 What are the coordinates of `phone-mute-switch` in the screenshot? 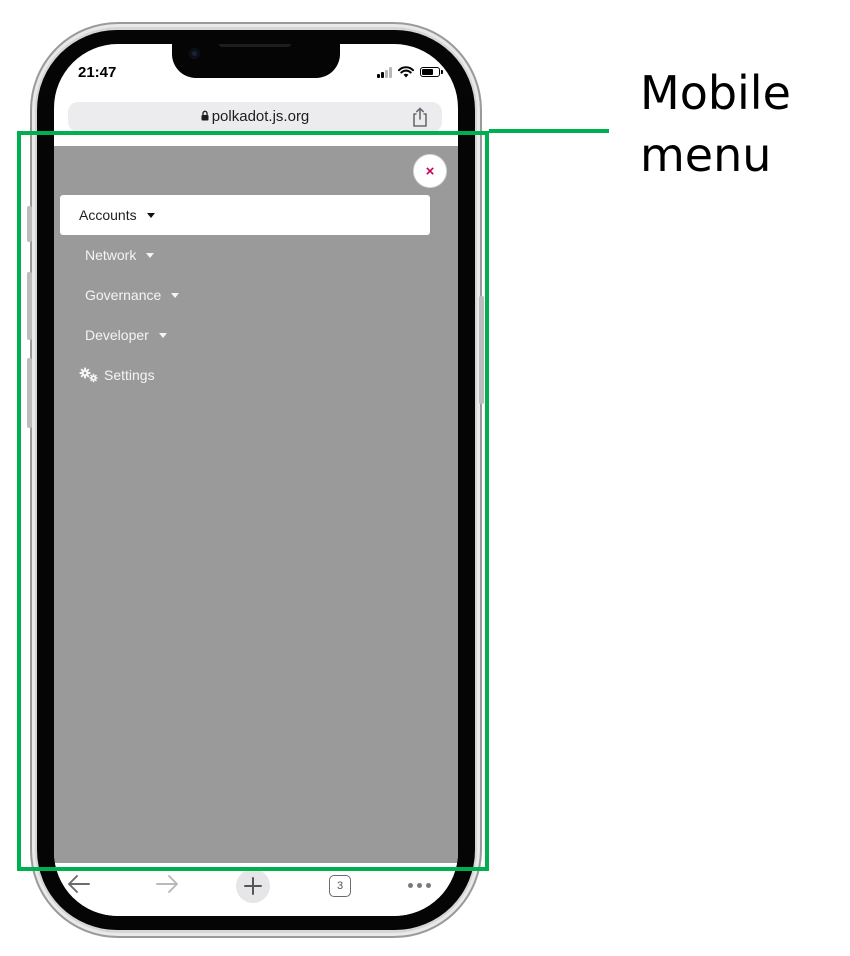 It's located at (29, 224).